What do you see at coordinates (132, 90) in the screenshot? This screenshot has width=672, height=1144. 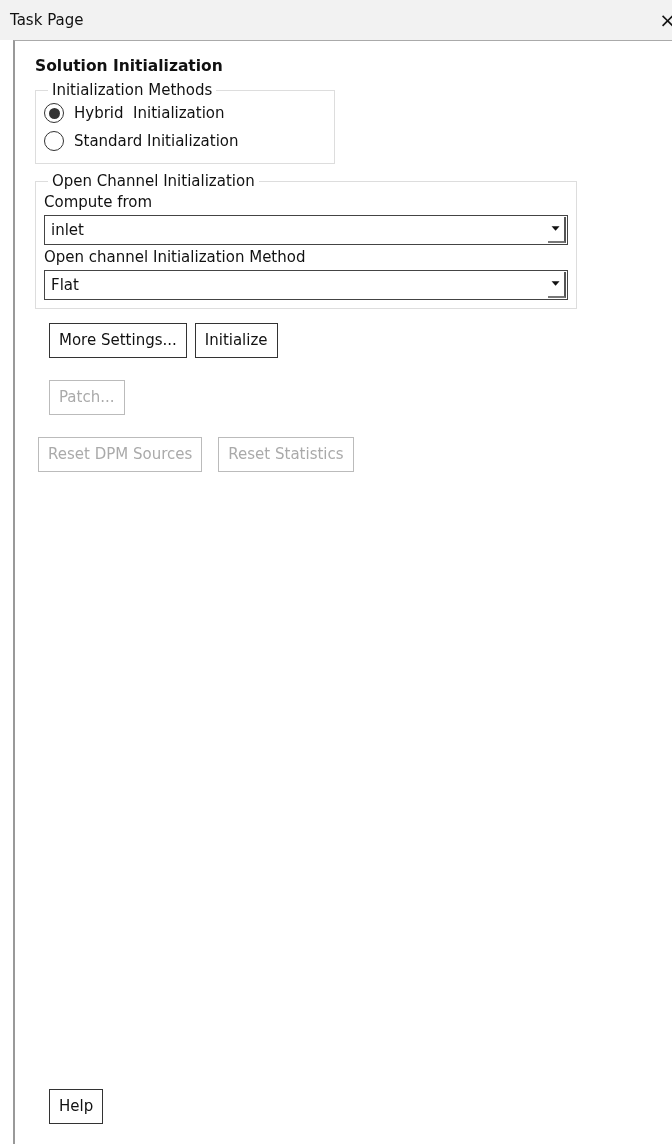 I see `group-title: Initialization Methods` at bounding box center [132, 90].